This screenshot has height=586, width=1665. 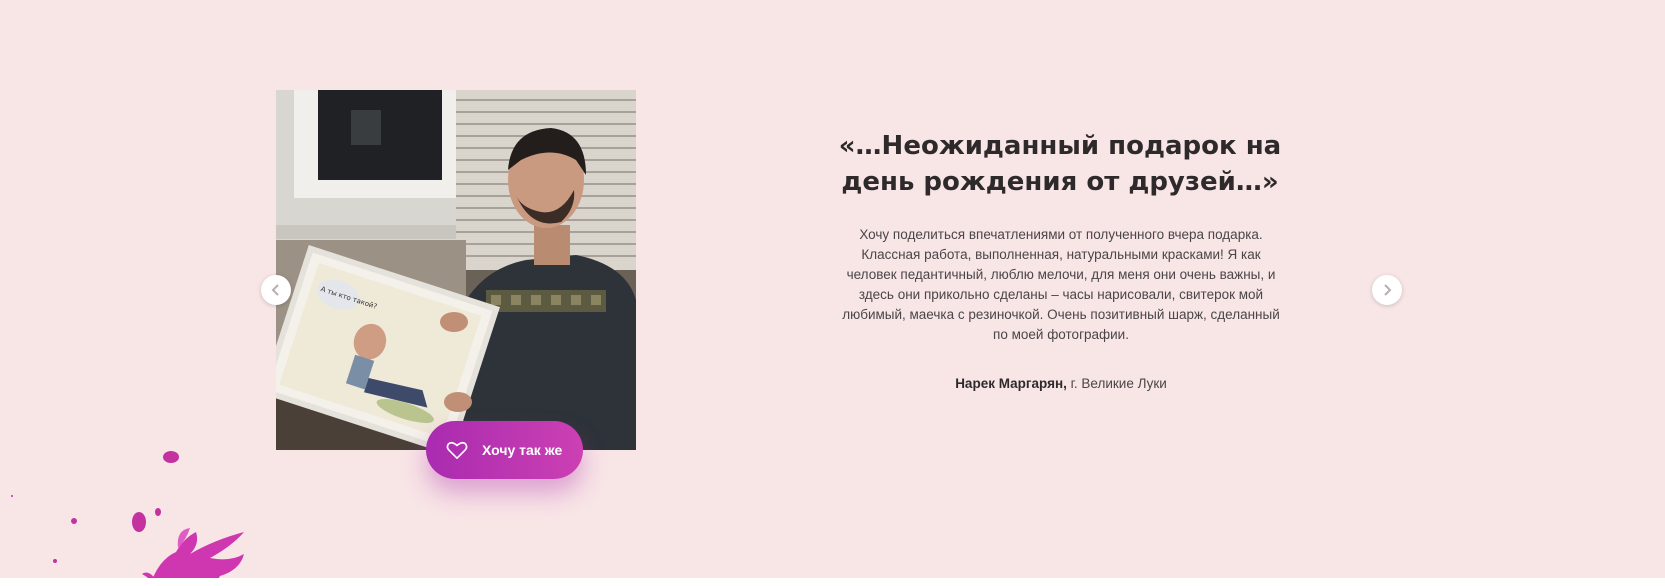 I want to click on paint-splash-decoration, so click(x=127, y=518).